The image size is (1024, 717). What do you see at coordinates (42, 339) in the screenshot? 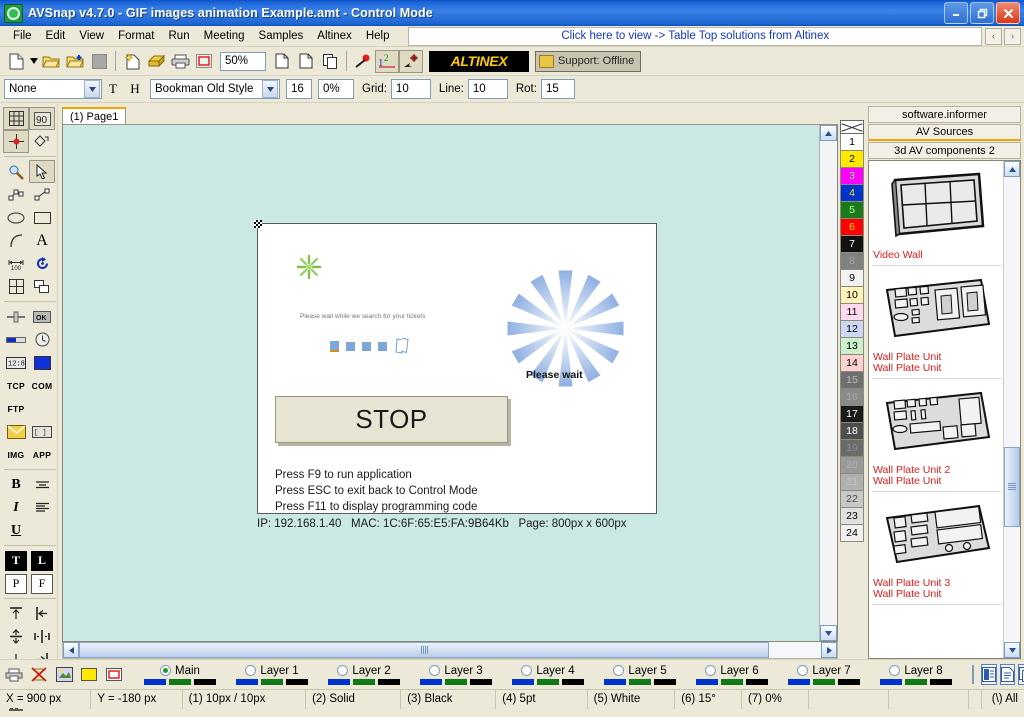
I see `clock-icon` at bounding box center [42, 339].